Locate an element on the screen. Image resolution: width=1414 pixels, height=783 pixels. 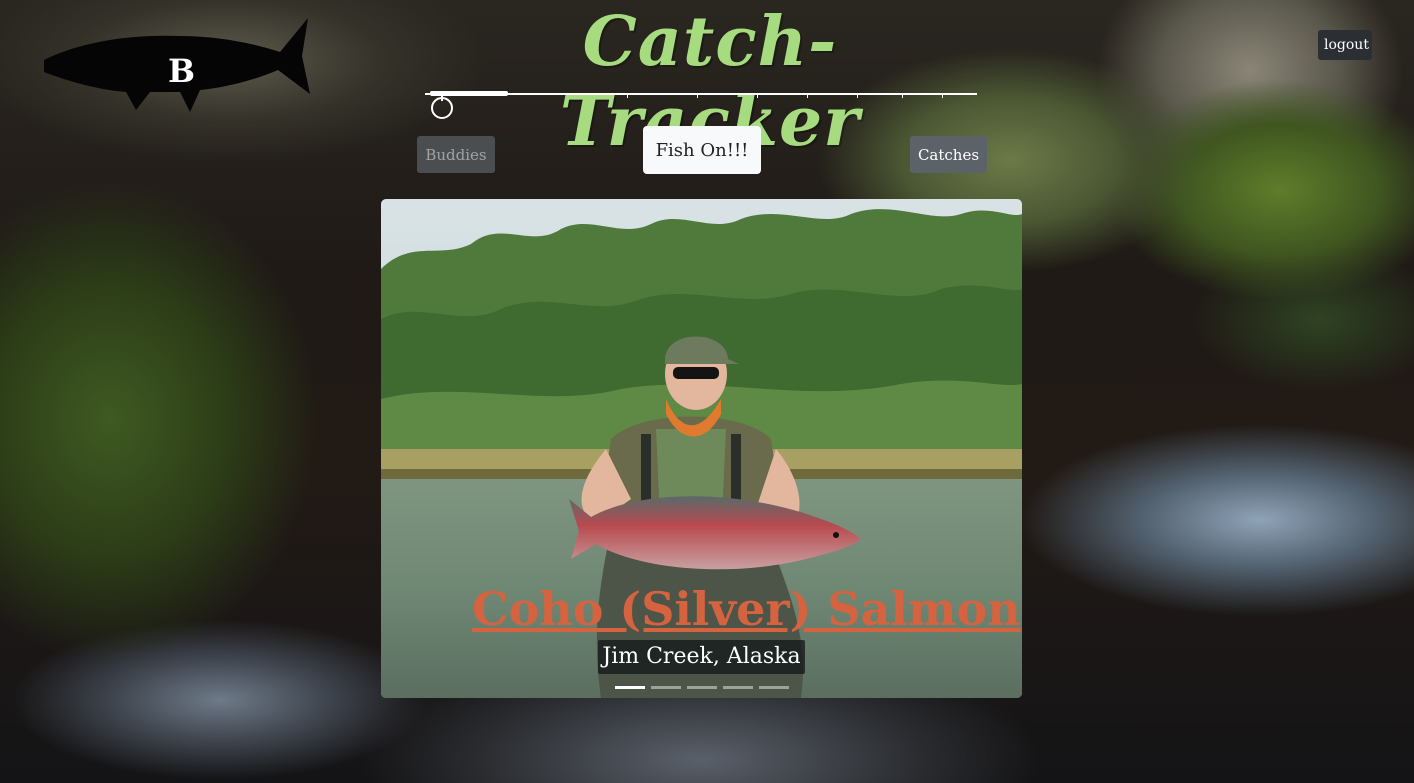
logout-button: logout is located at coordinates (1345, 45).